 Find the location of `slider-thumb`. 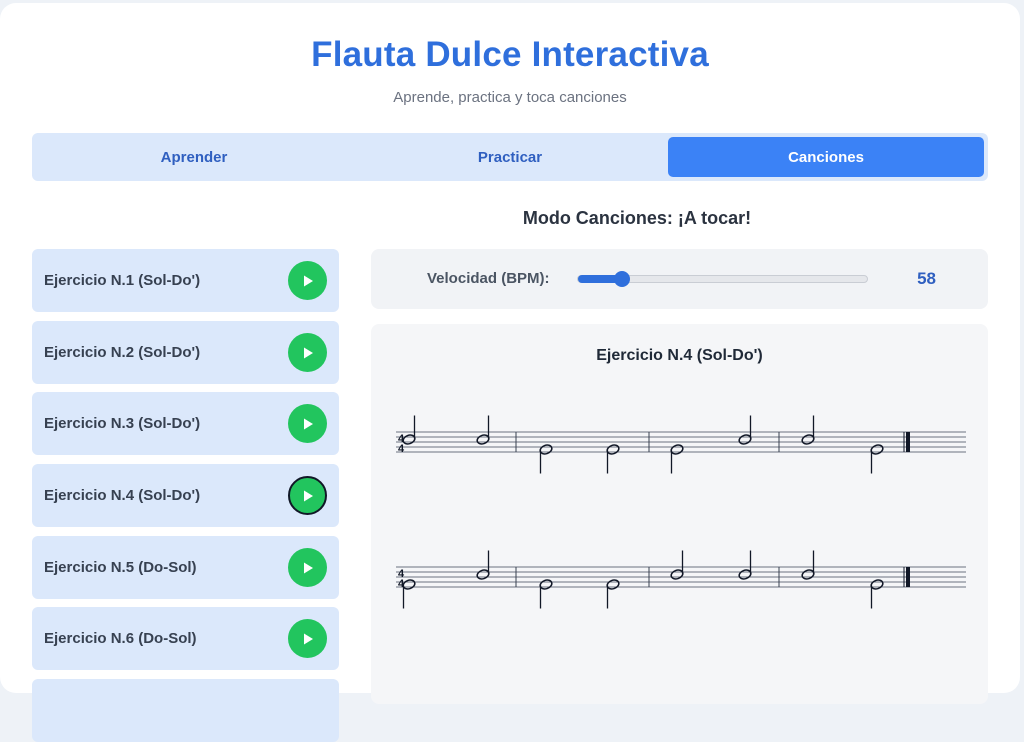

slider-thumb is located at coordinates (621, 279).